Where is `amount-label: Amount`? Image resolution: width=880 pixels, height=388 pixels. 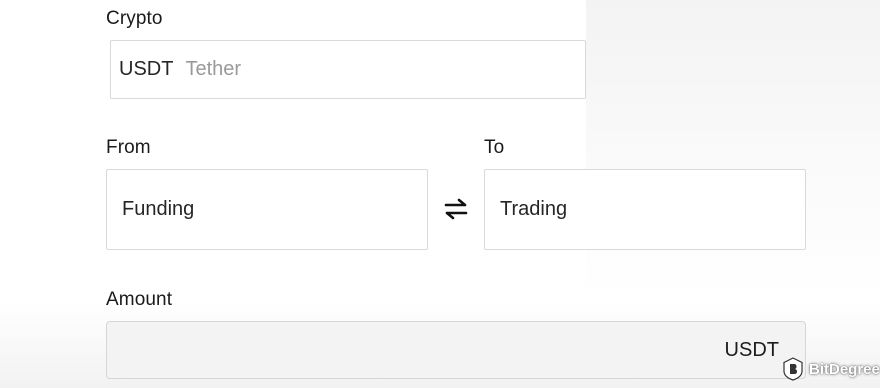 amount-label: Amount is located at coordinates (139, 299).